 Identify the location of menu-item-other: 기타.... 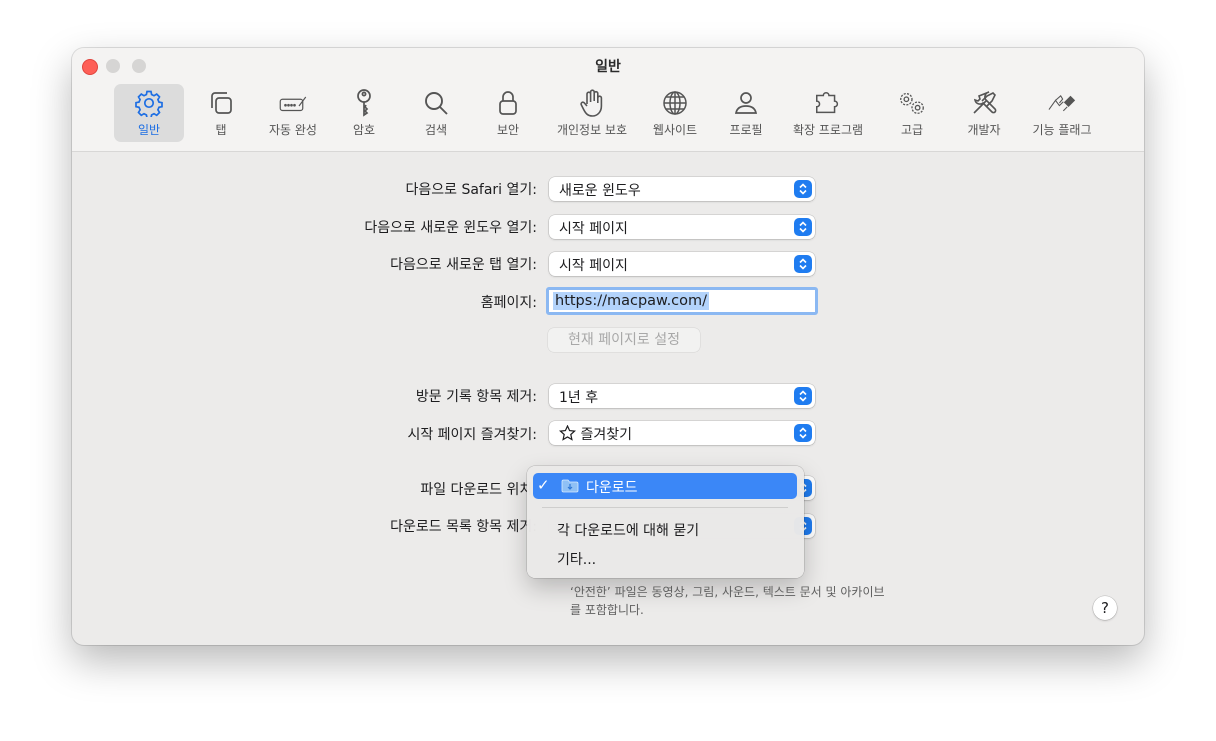
(576, 559).